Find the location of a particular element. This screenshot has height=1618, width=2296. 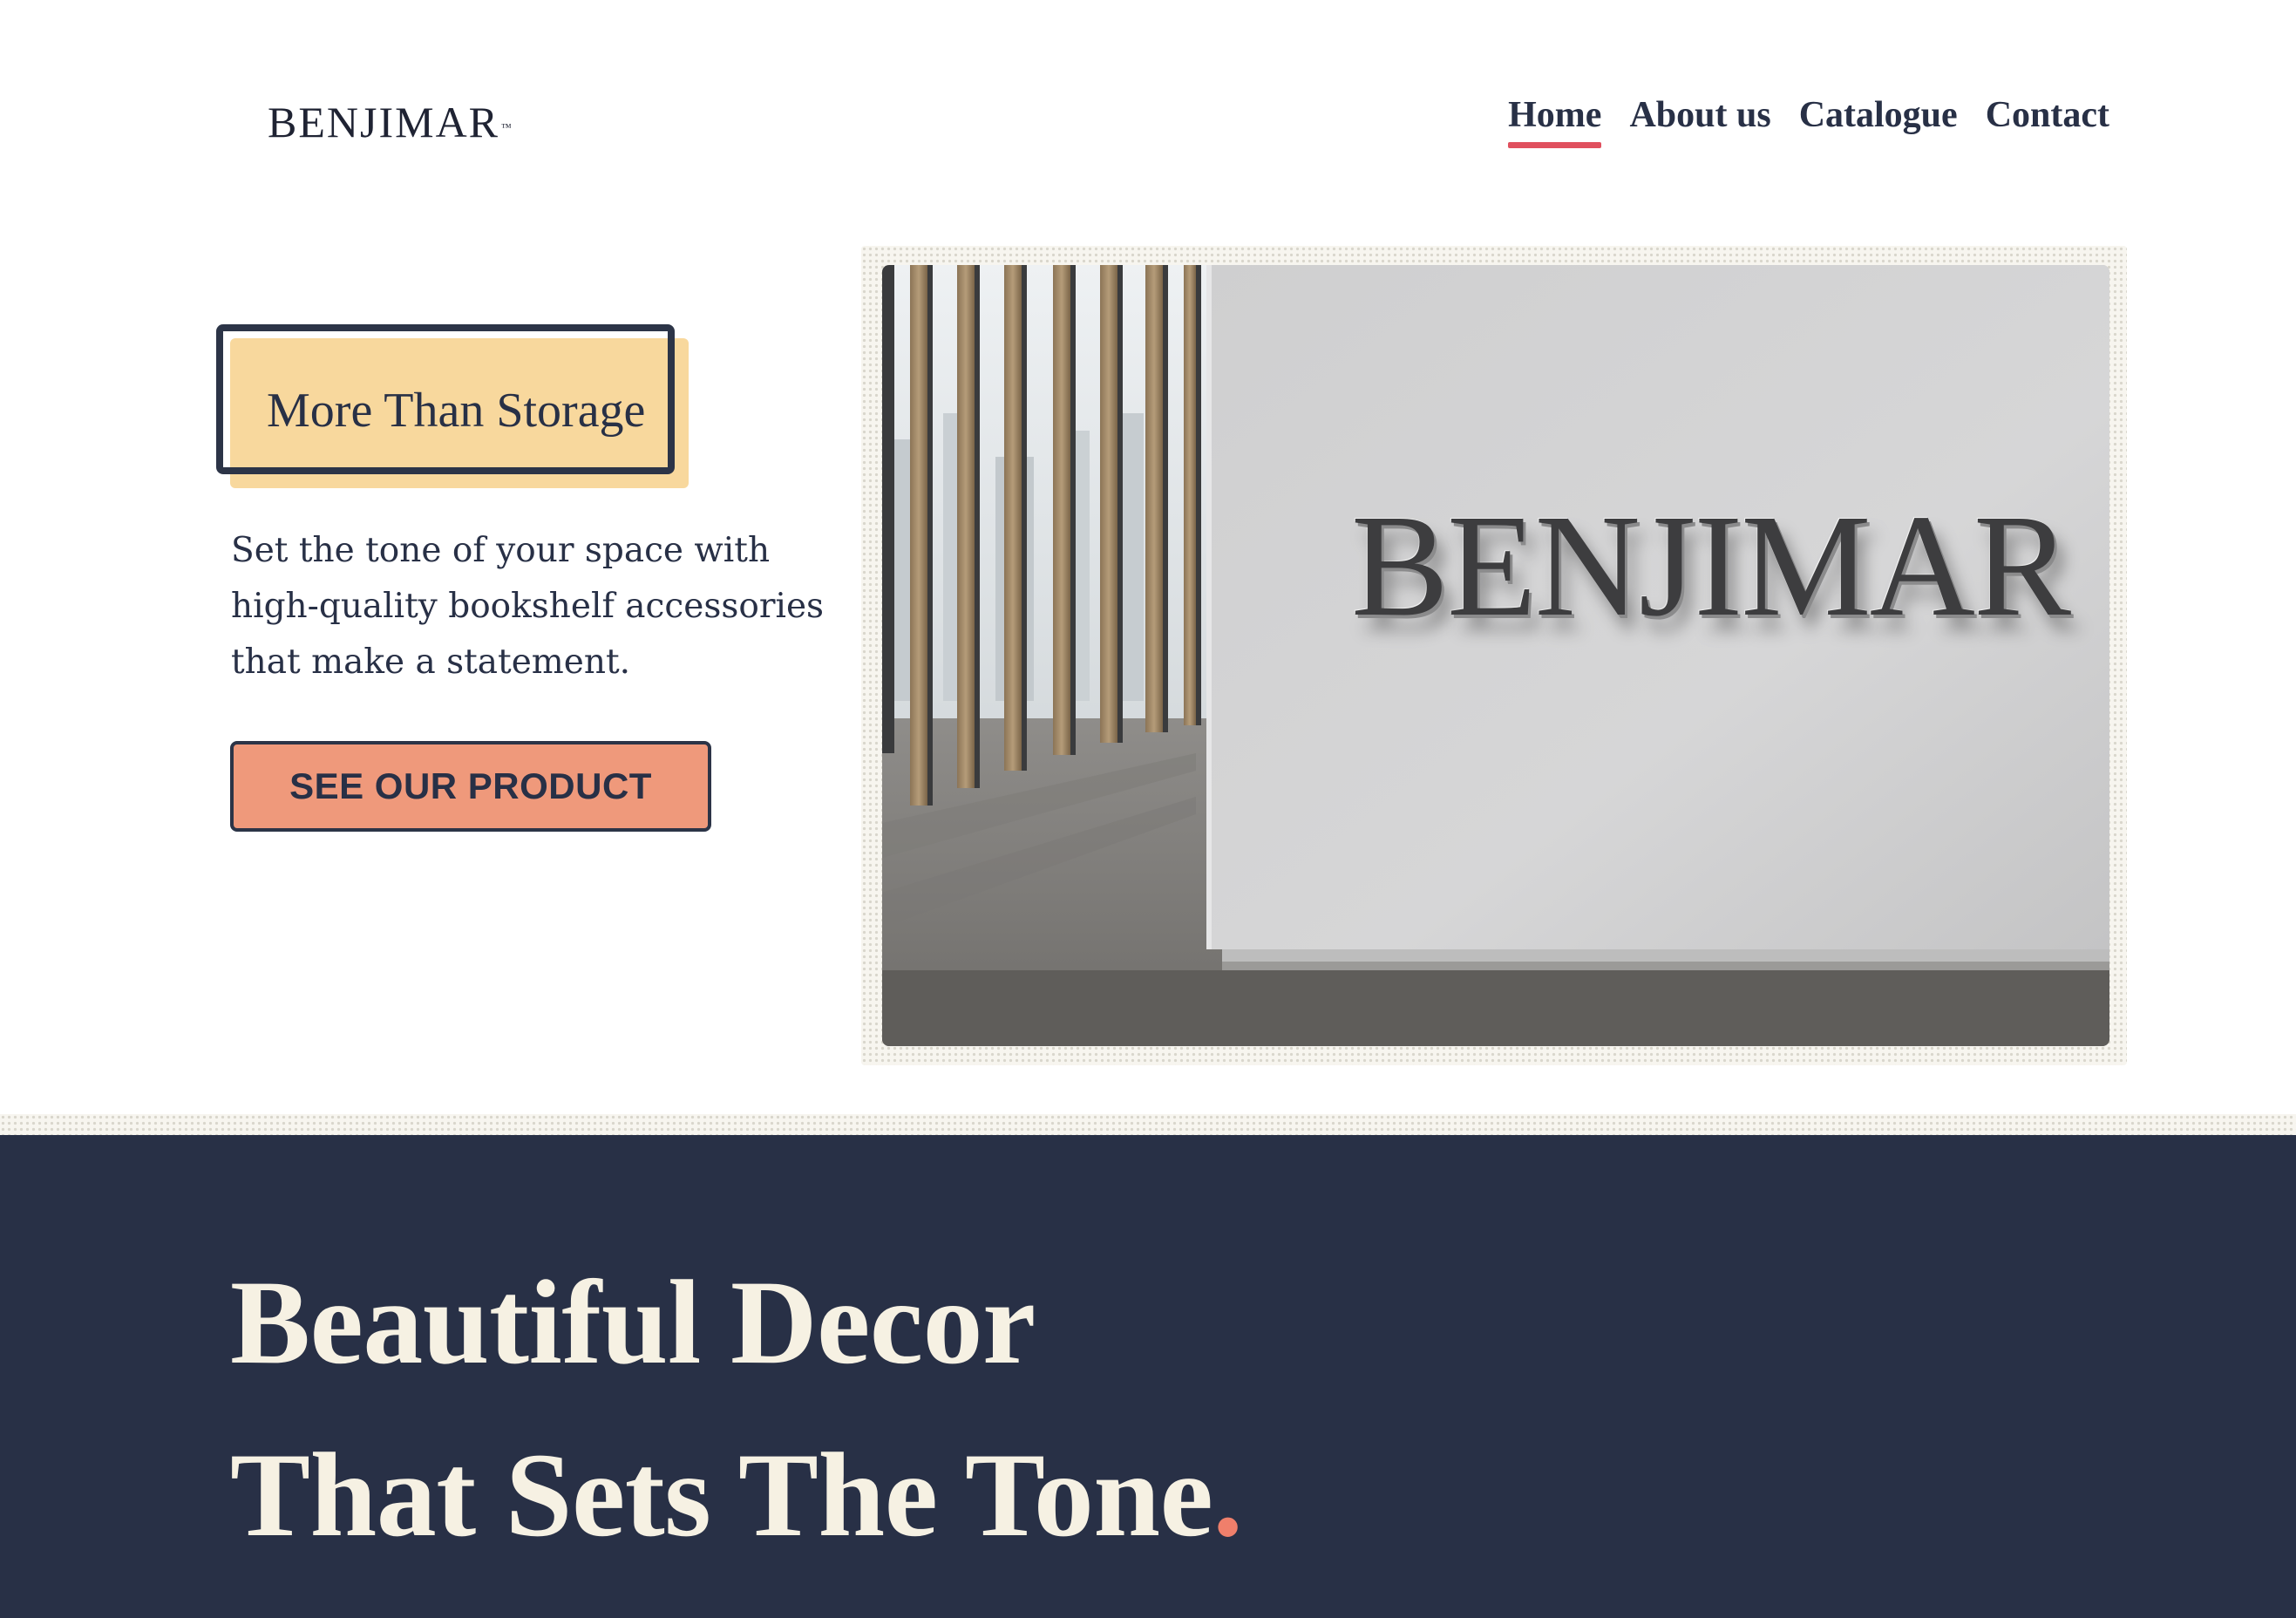

brand-logo: BENJIMAR ™ is located at coordinates (390, 122).